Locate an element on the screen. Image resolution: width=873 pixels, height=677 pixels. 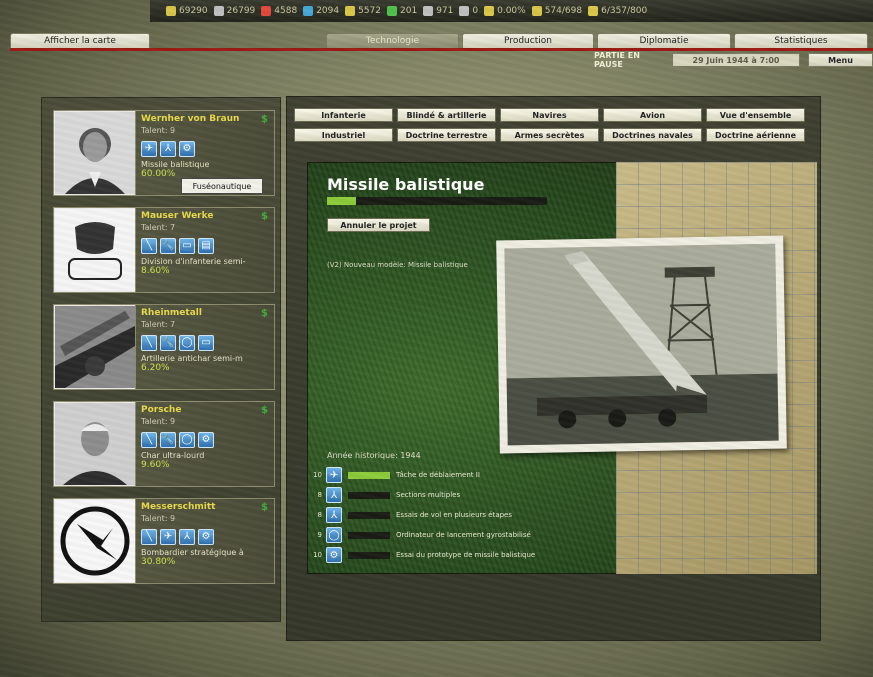
requirement-row: 8 ⅄ Sections multiples is located at coordinates (460, 495).